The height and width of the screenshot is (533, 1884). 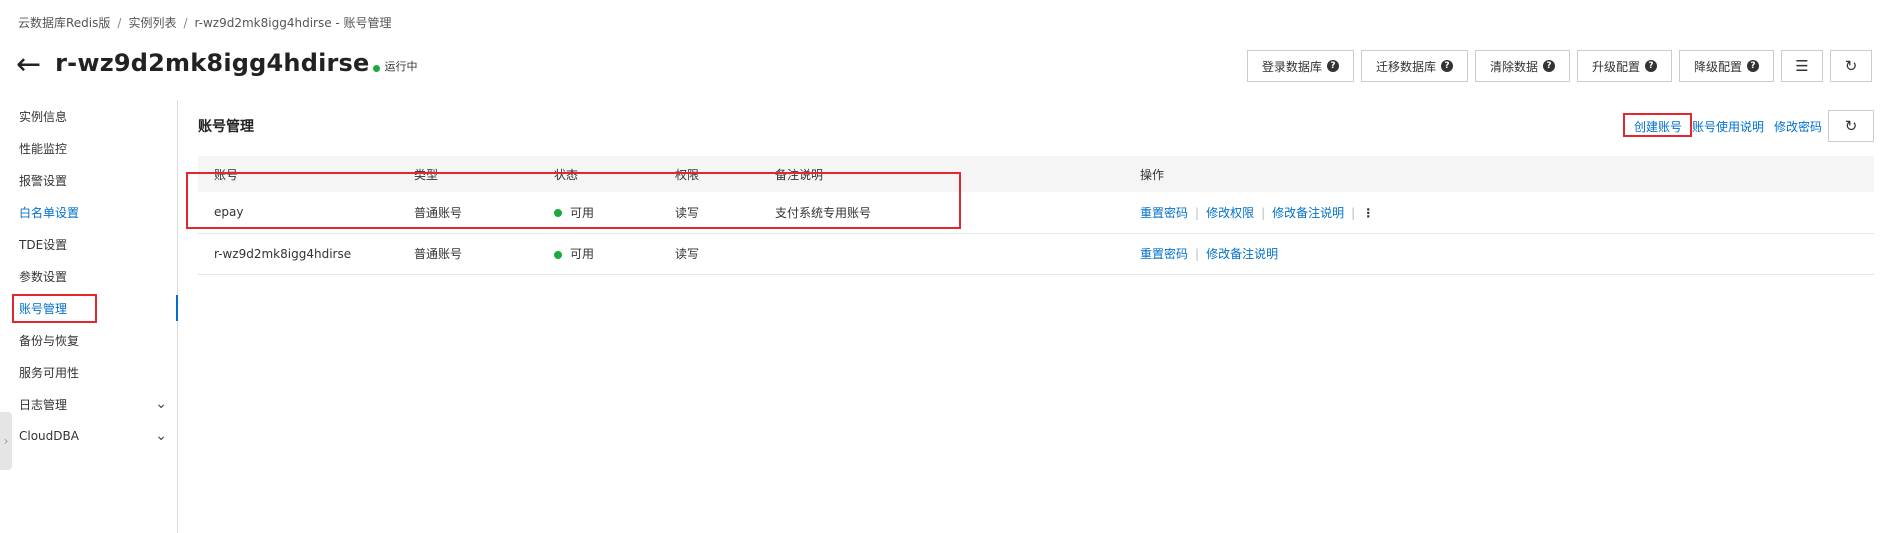 What do you see at coordinates (88, 244) in the screenshot?
I see `sidebar-item-tde: TDE设置` at bounding box center [88, 244].